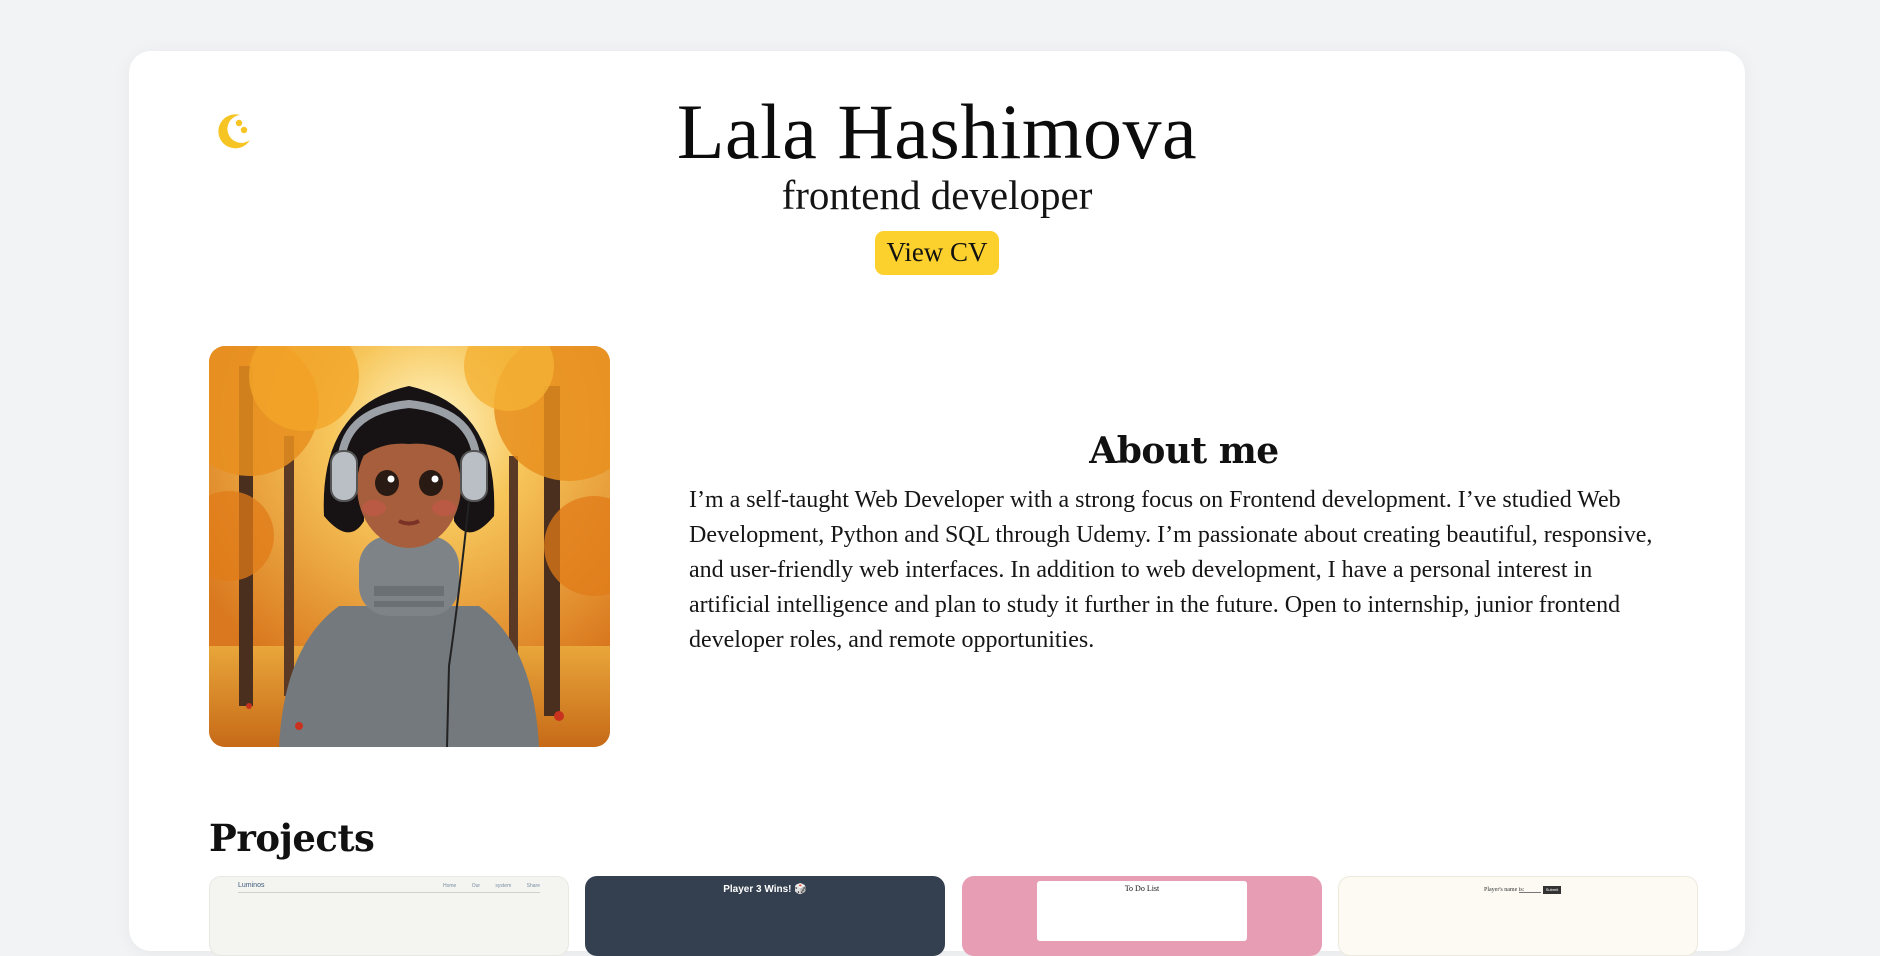  What do you see at coordinates (765, 916) in the screenshot?
I see `project-card-2: Player 3 Wins! 🎲` at bounding box center [765, 916].